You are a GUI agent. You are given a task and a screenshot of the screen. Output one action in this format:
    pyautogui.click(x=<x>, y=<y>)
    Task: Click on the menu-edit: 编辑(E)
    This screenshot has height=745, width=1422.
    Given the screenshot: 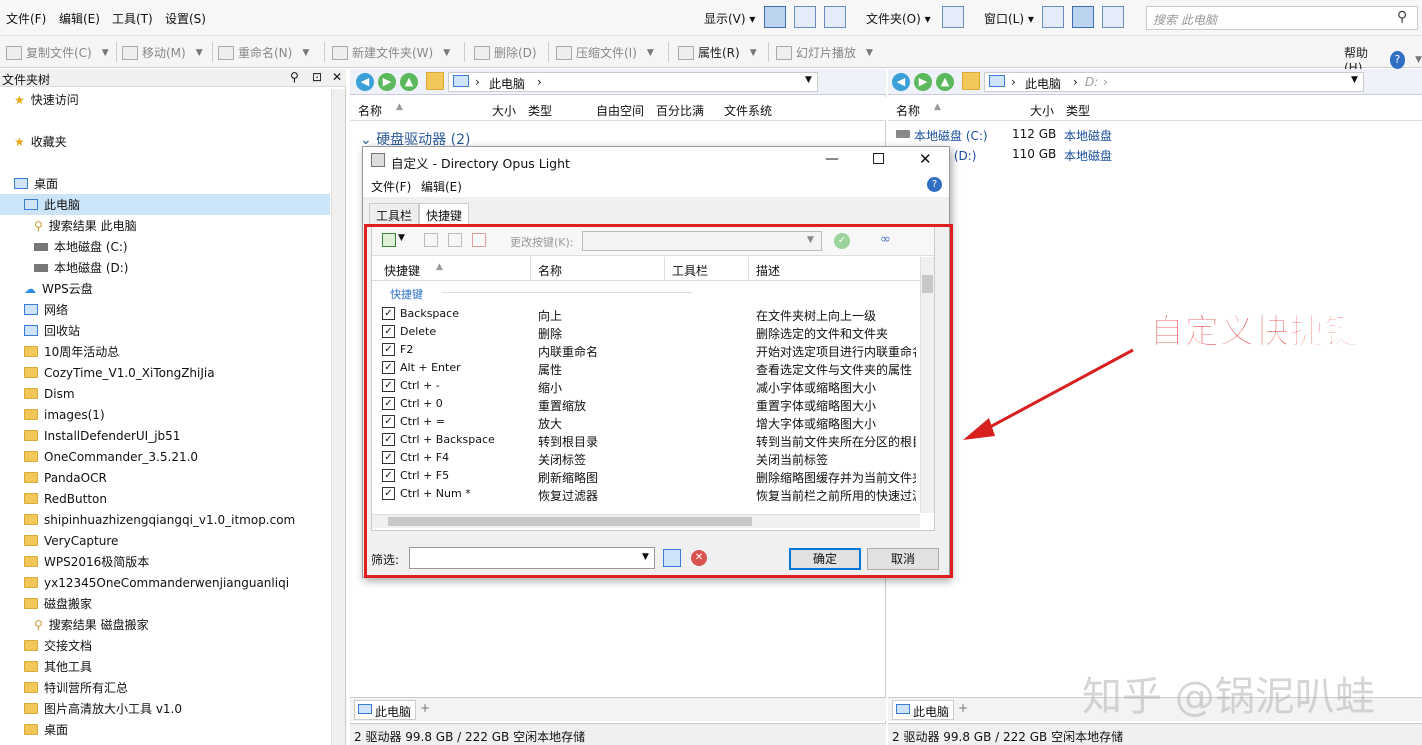 What is the action you would take?
    pyautogui.click(x=79, y=18)
    